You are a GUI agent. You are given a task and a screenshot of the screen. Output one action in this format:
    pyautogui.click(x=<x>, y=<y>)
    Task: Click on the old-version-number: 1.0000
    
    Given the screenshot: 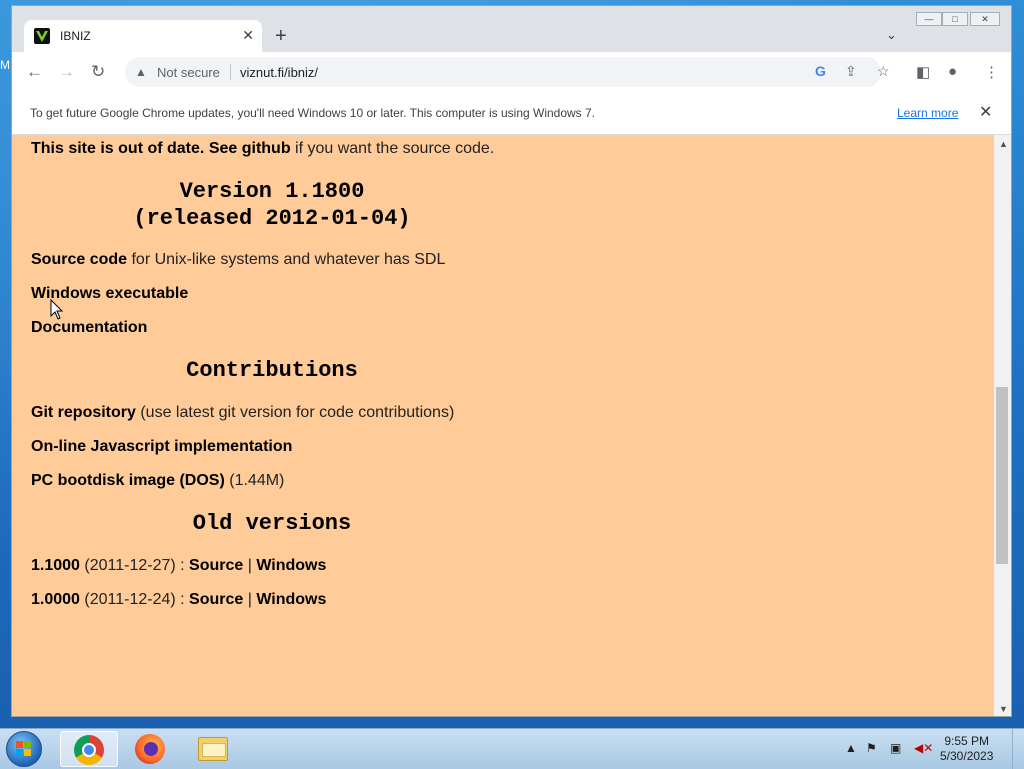 What is the action you would take?
    pyautogui.click(x=55, y=599)
    